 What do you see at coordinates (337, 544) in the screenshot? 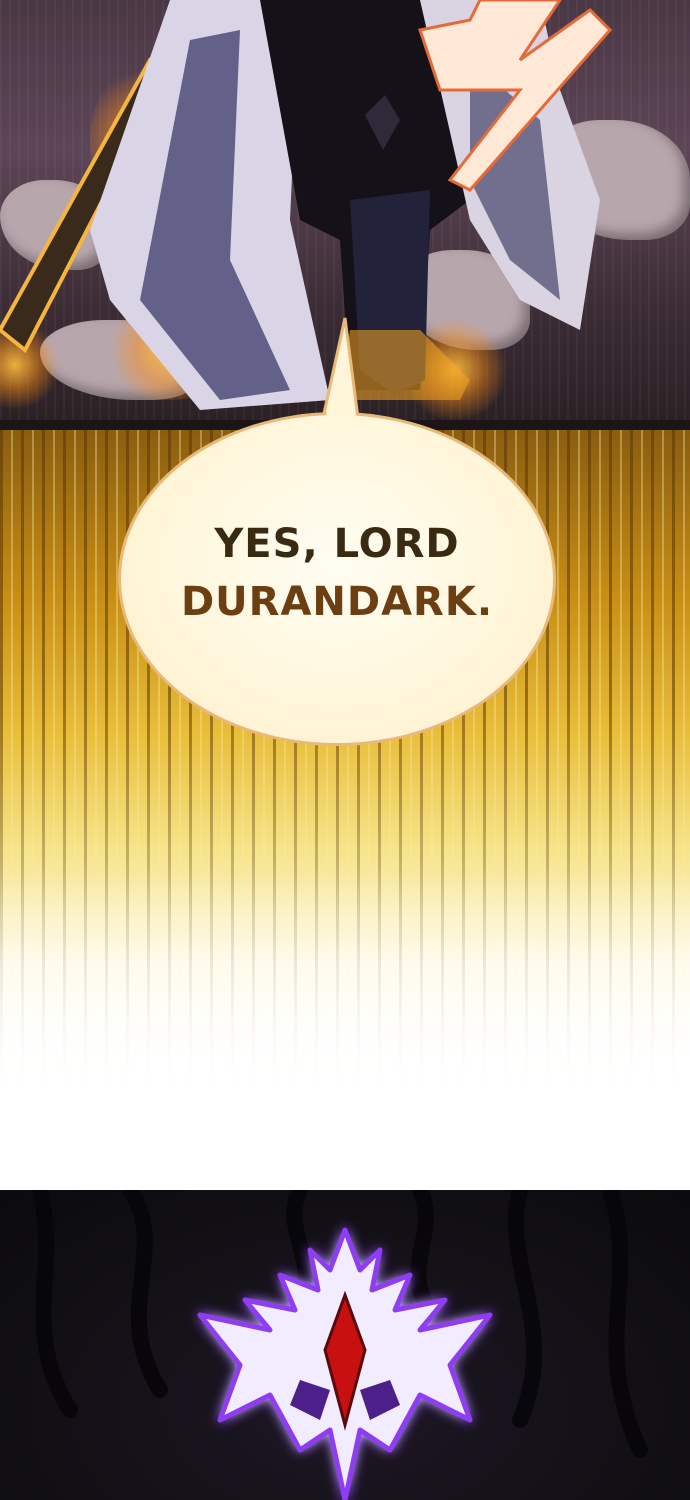
I see `dialogue-line-1: YES, LORD` at bounding box center [337, 544].